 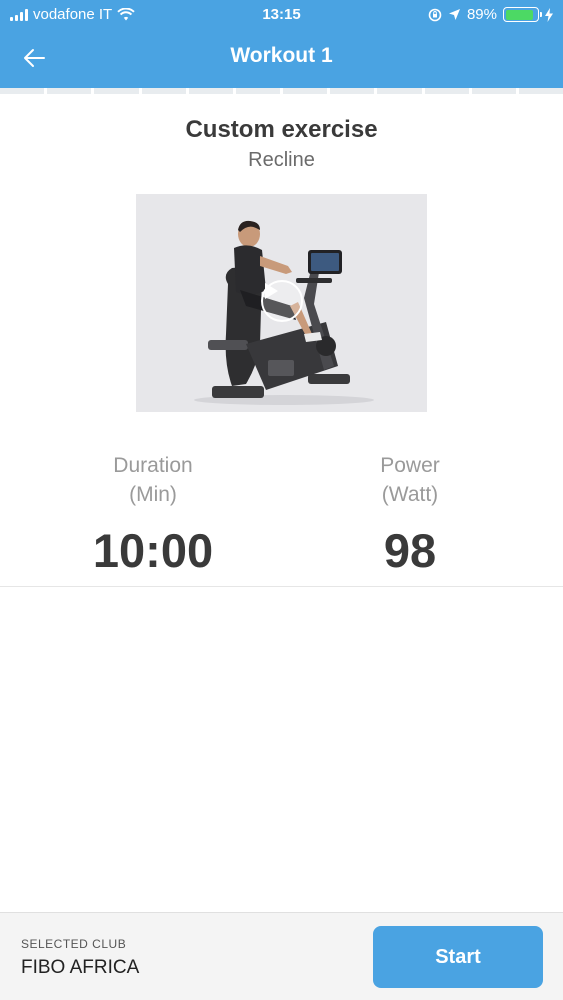 What do you see at coordinates (271, 291) in the screenshot?
I see `play-icon` at bounding box center [271, 291].